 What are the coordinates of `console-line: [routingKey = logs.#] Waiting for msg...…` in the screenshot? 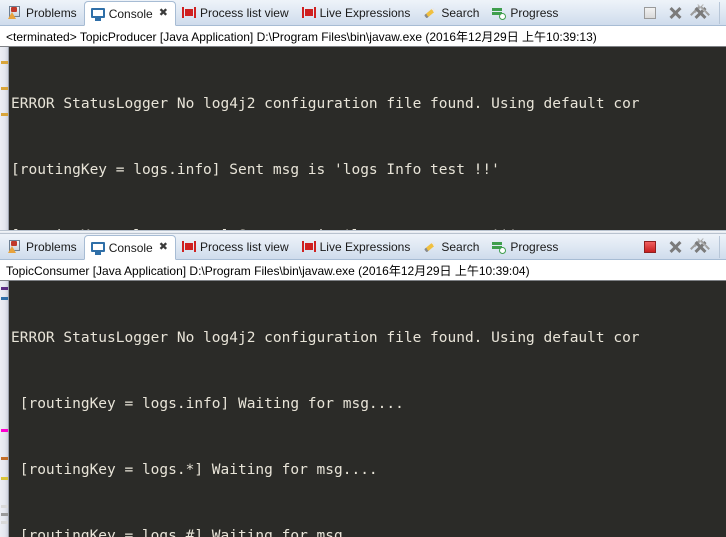 It's located at (194, 532).